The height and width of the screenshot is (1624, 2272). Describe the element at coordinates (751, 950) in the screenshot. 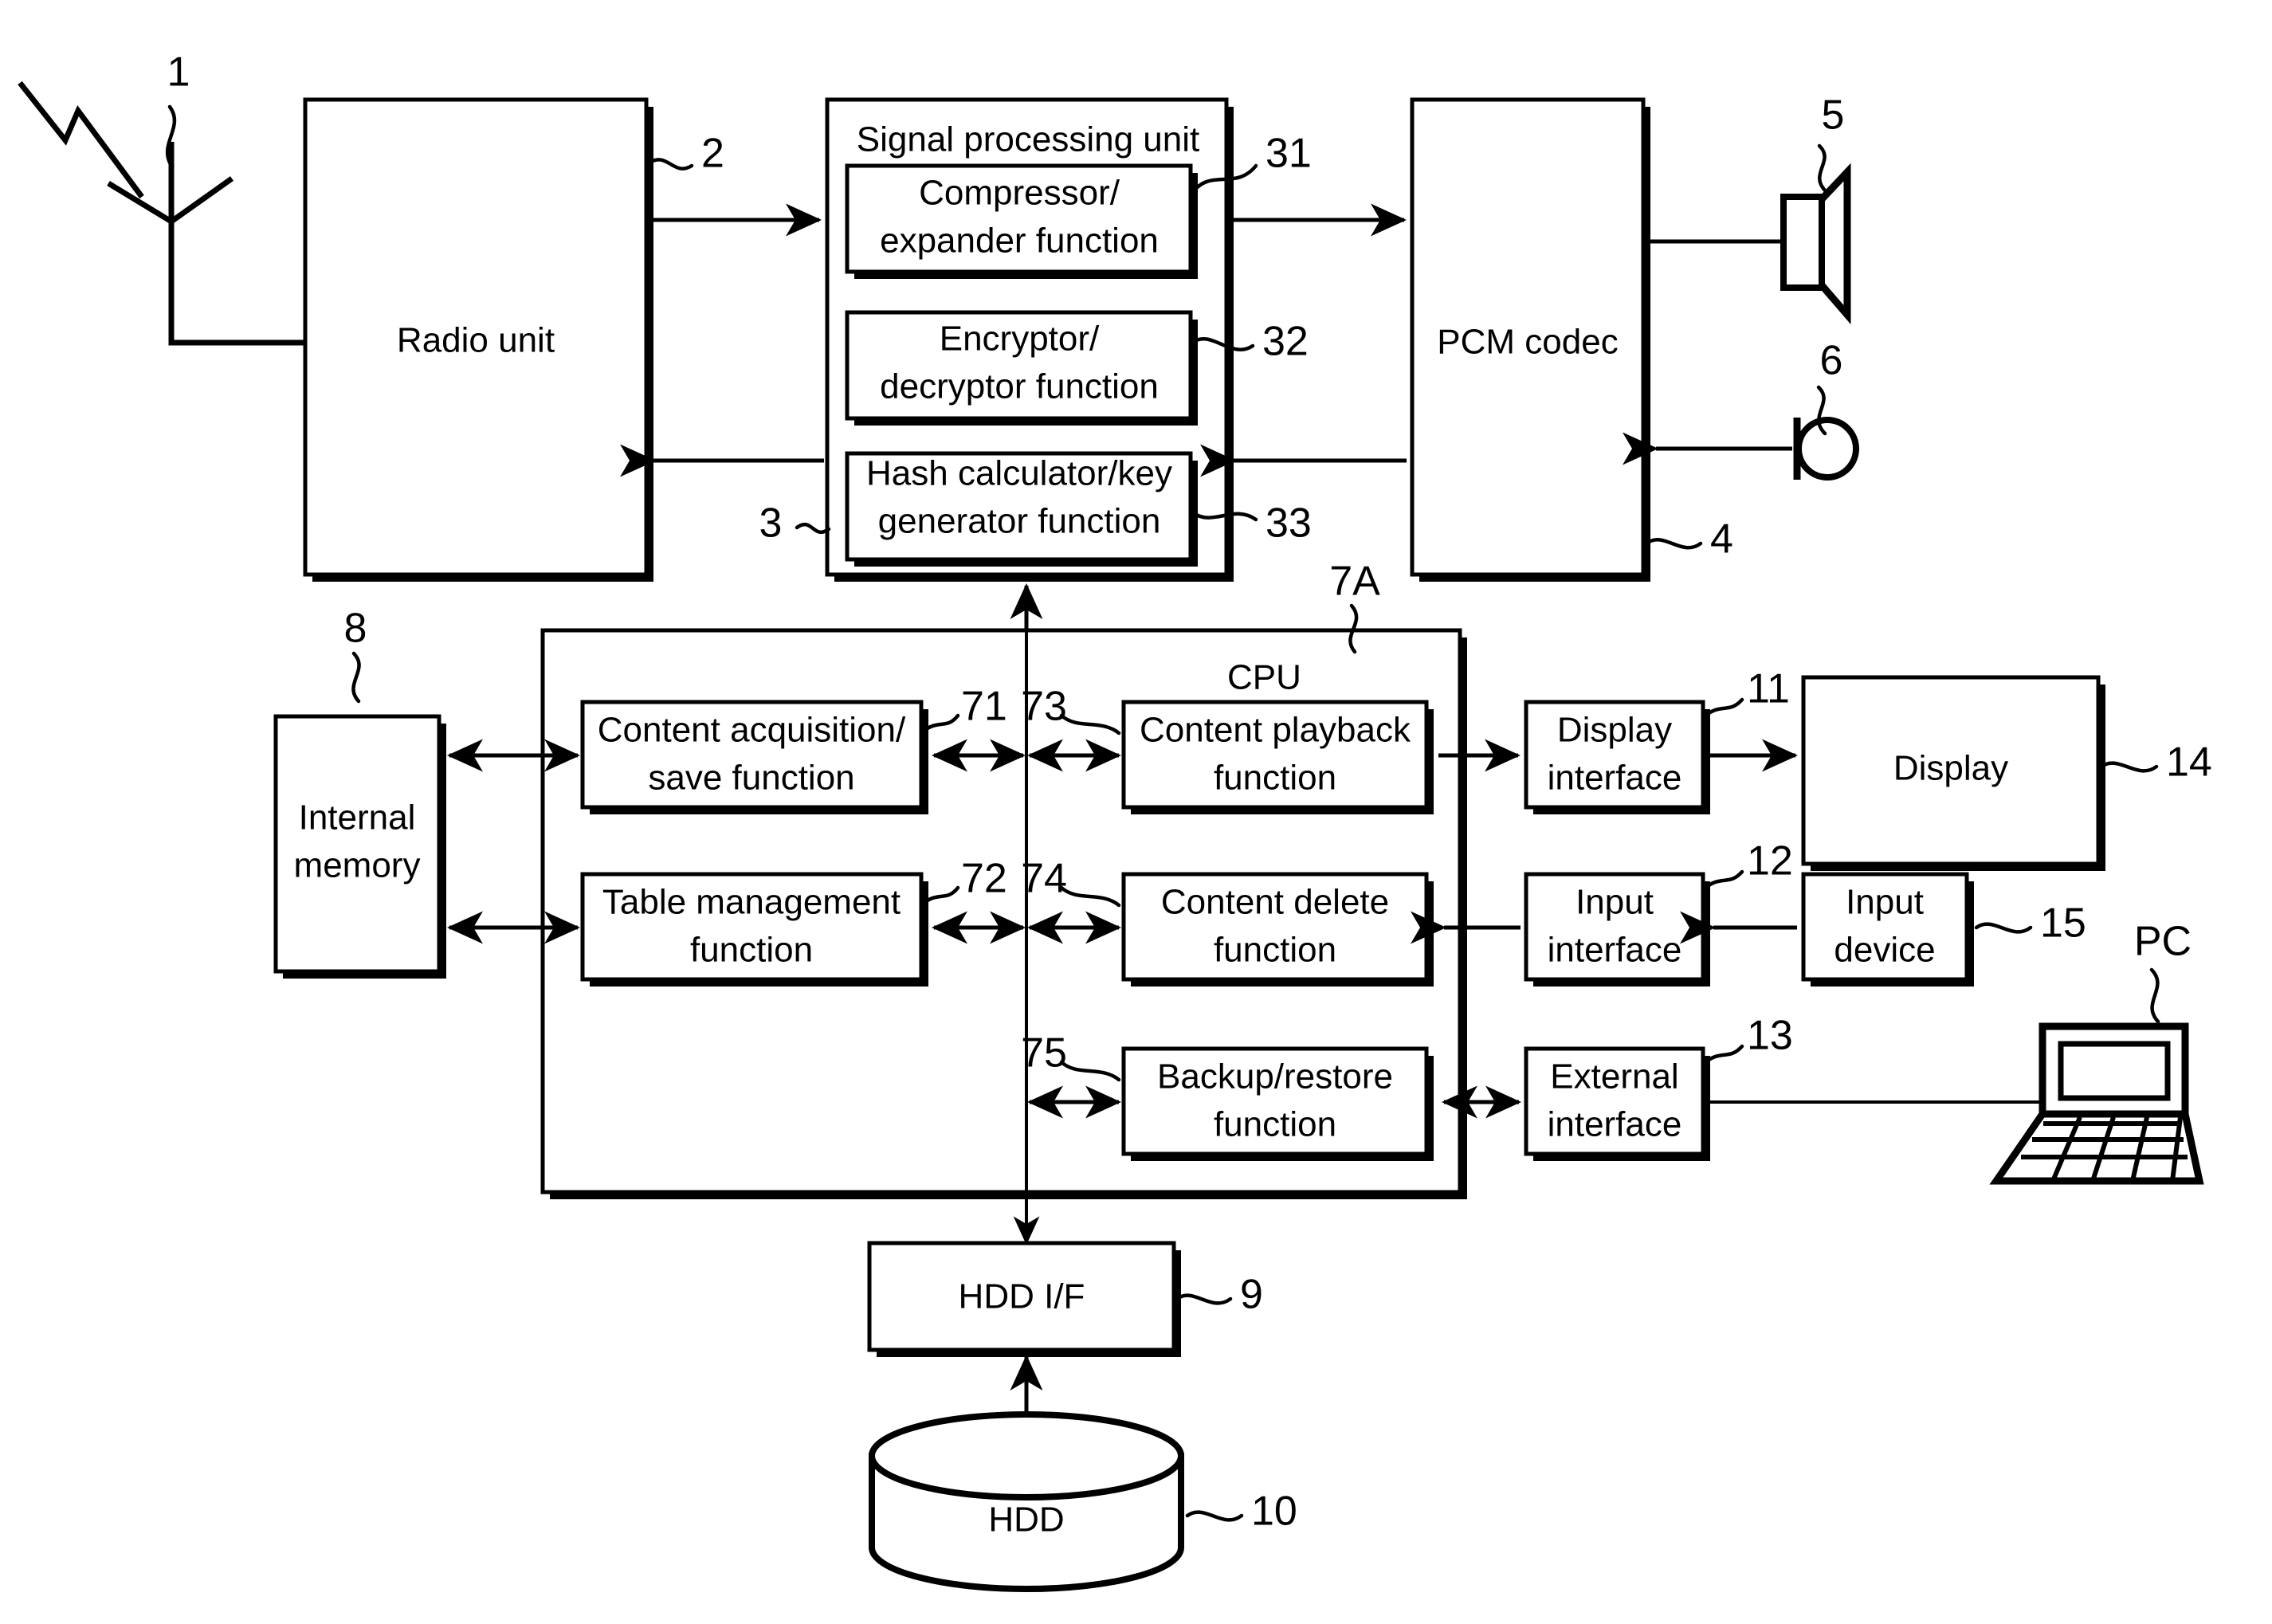

I see `table-management-label-2: function` at that location.